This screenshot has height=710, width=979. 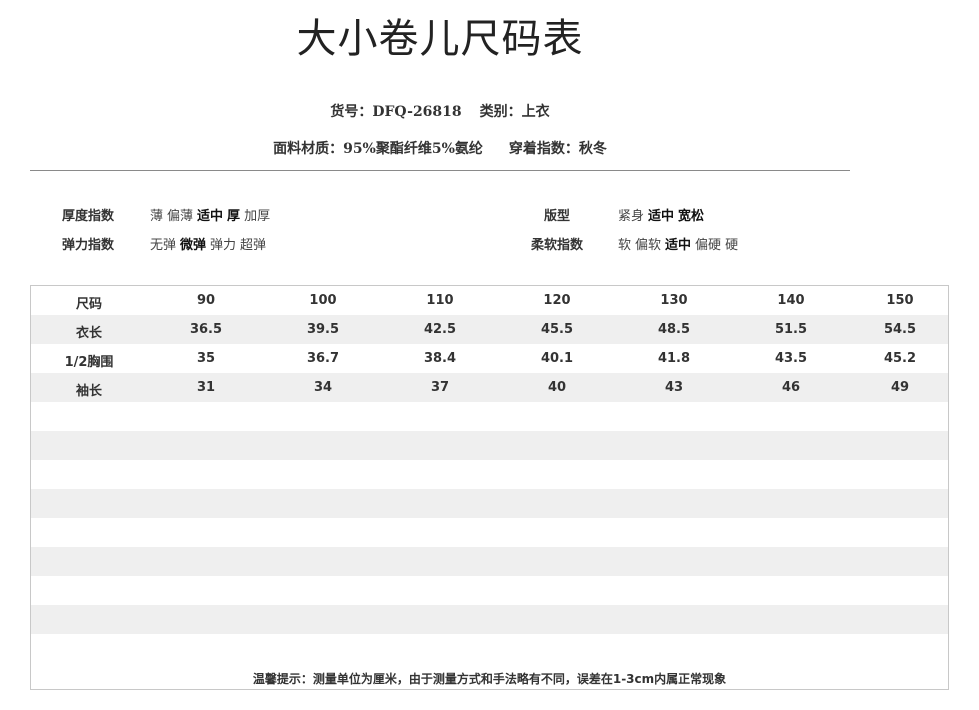 What do you see at coordinates (674, 329) in the screenshot?
I see `table-cell: 48.5` at bounding box center [674, 329].